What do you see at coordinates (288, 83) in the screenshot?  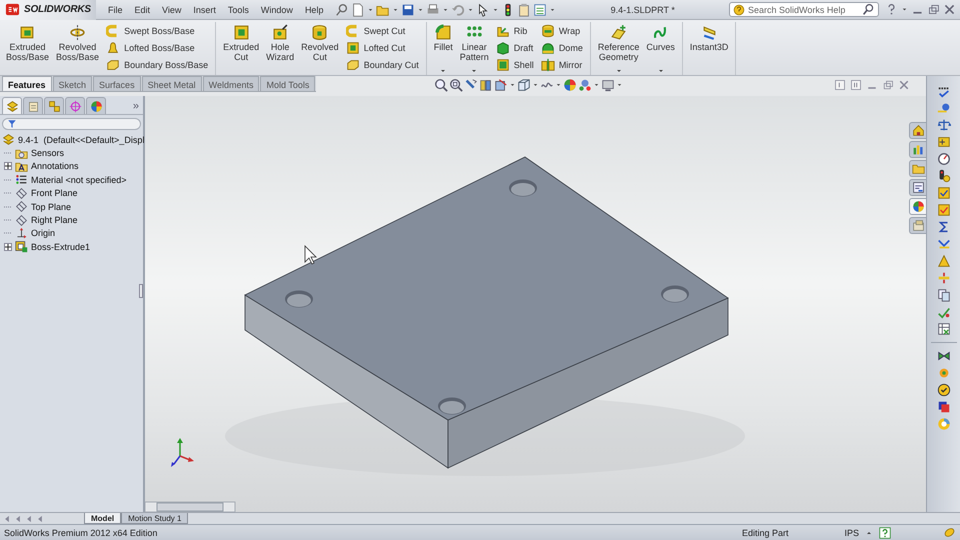 I see `tab: Mold Tools` at bounding box center [288, 83].